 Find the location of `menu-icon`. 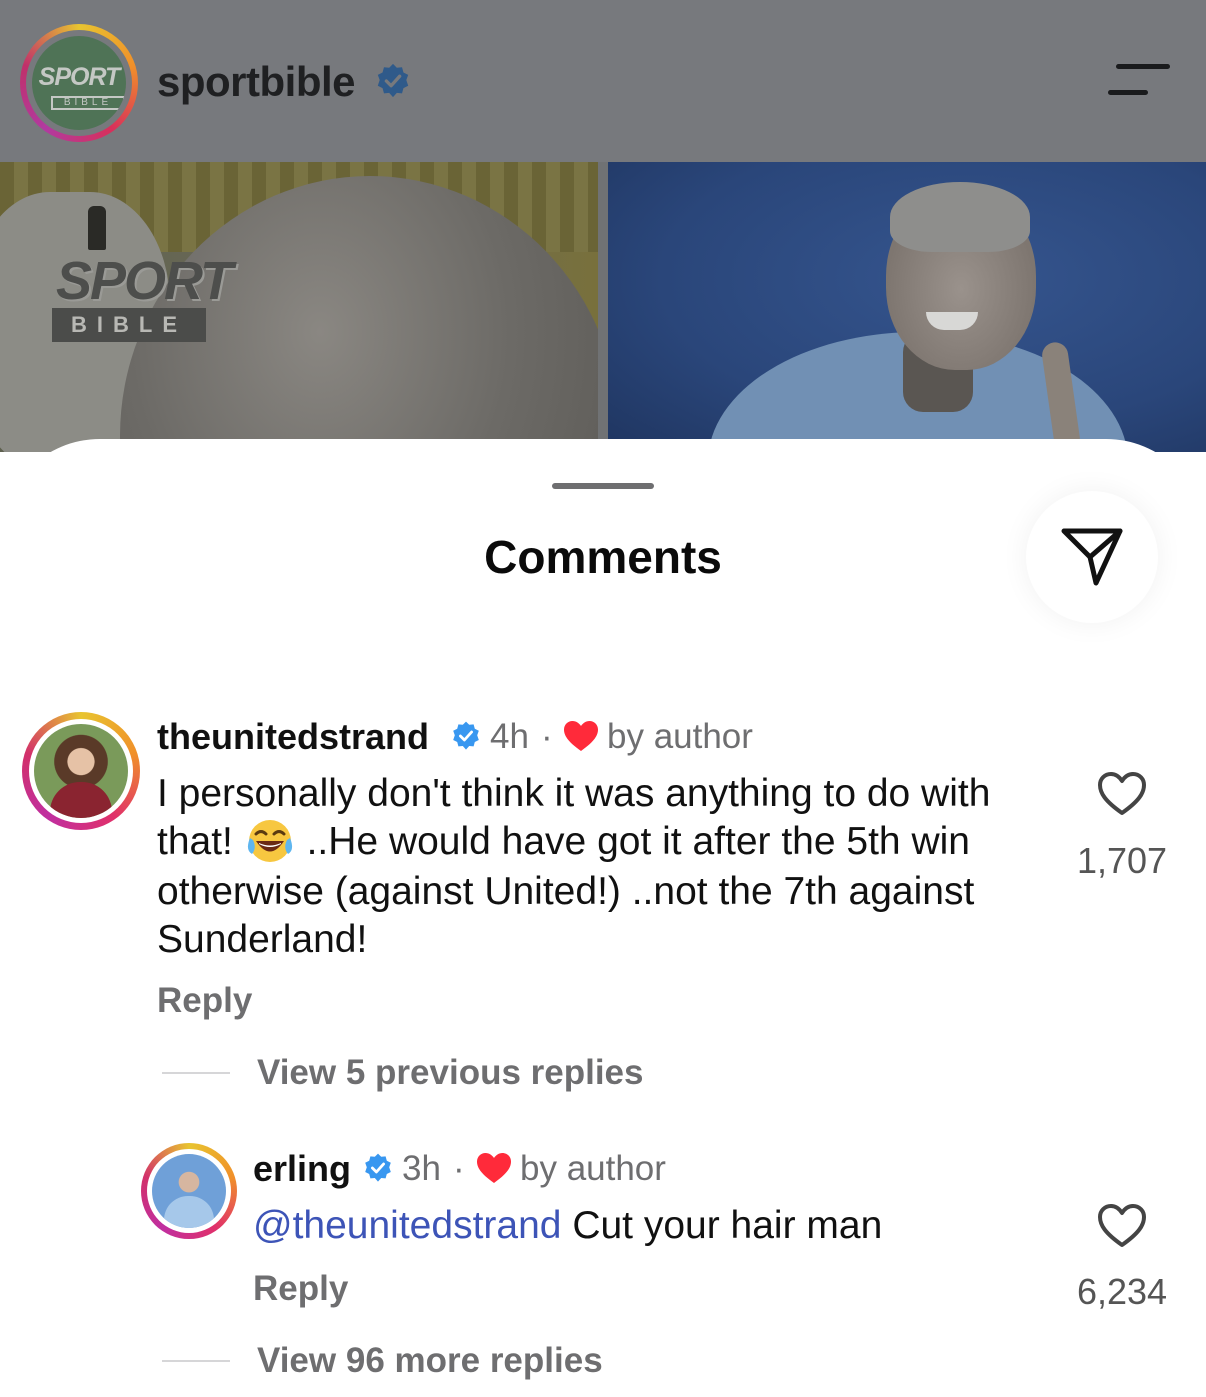

menu-icon is located at coordinates (1139, 81).